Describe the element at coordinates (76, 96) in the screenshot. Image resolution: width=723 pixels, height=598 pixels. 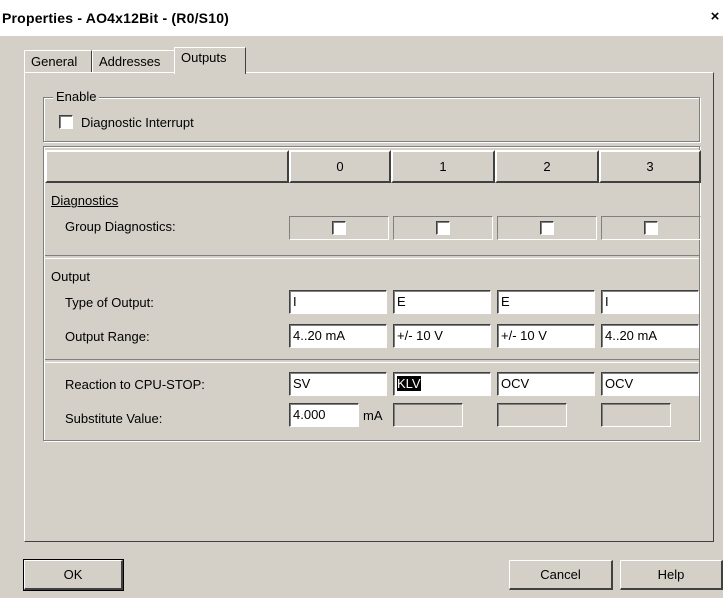
I see `enable-legend: Enable` at that location.